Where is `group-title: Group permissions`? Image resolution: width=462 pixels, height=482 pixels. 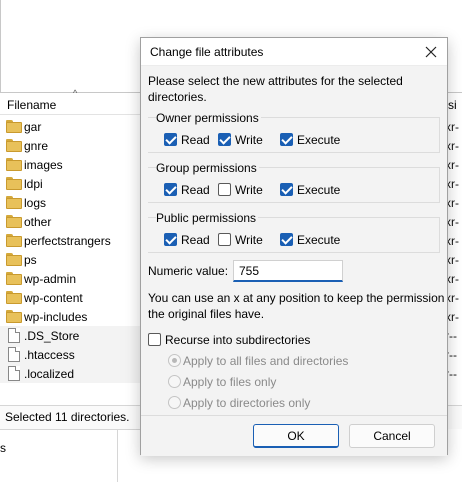 group-title: Group permissions is located at coordinates (207, 168).